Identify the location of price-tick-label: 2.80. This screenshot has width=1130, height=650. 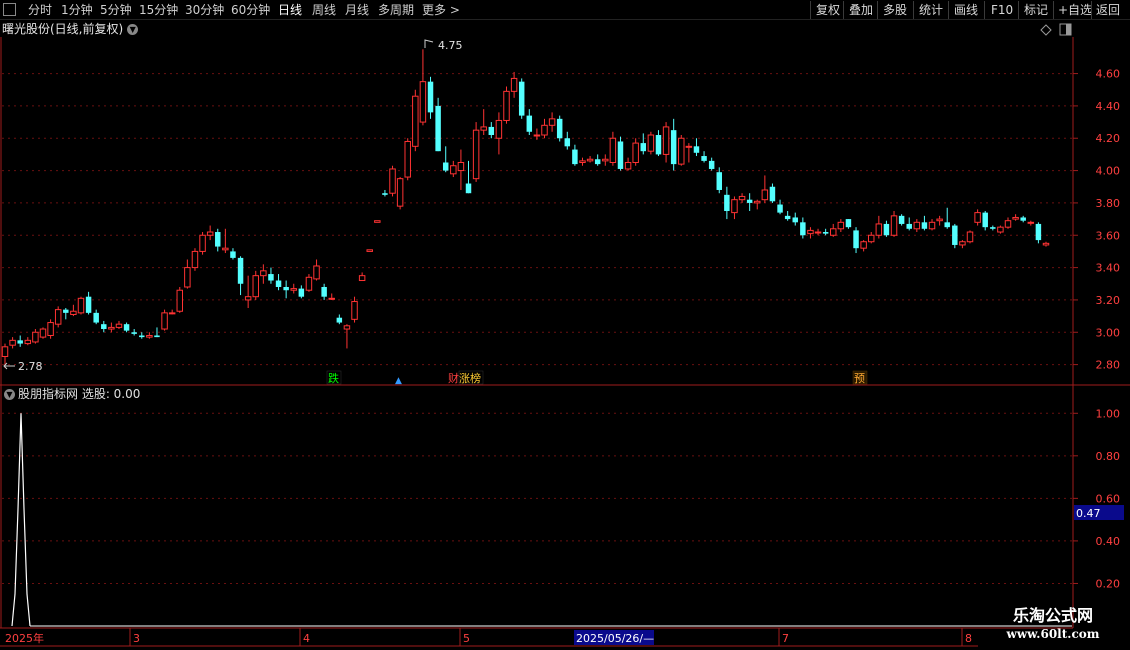
(1108, 365).